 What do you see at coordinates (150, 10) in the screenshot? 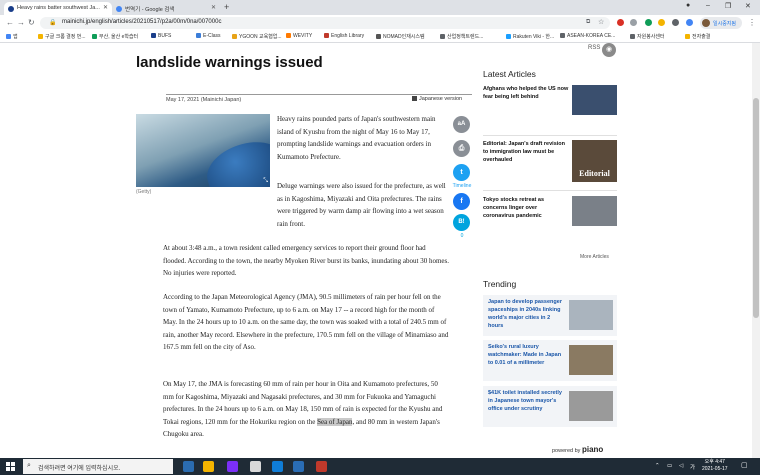
I see `tab-title: 번역기 - Google 검색` at bounding box center [150, 10].